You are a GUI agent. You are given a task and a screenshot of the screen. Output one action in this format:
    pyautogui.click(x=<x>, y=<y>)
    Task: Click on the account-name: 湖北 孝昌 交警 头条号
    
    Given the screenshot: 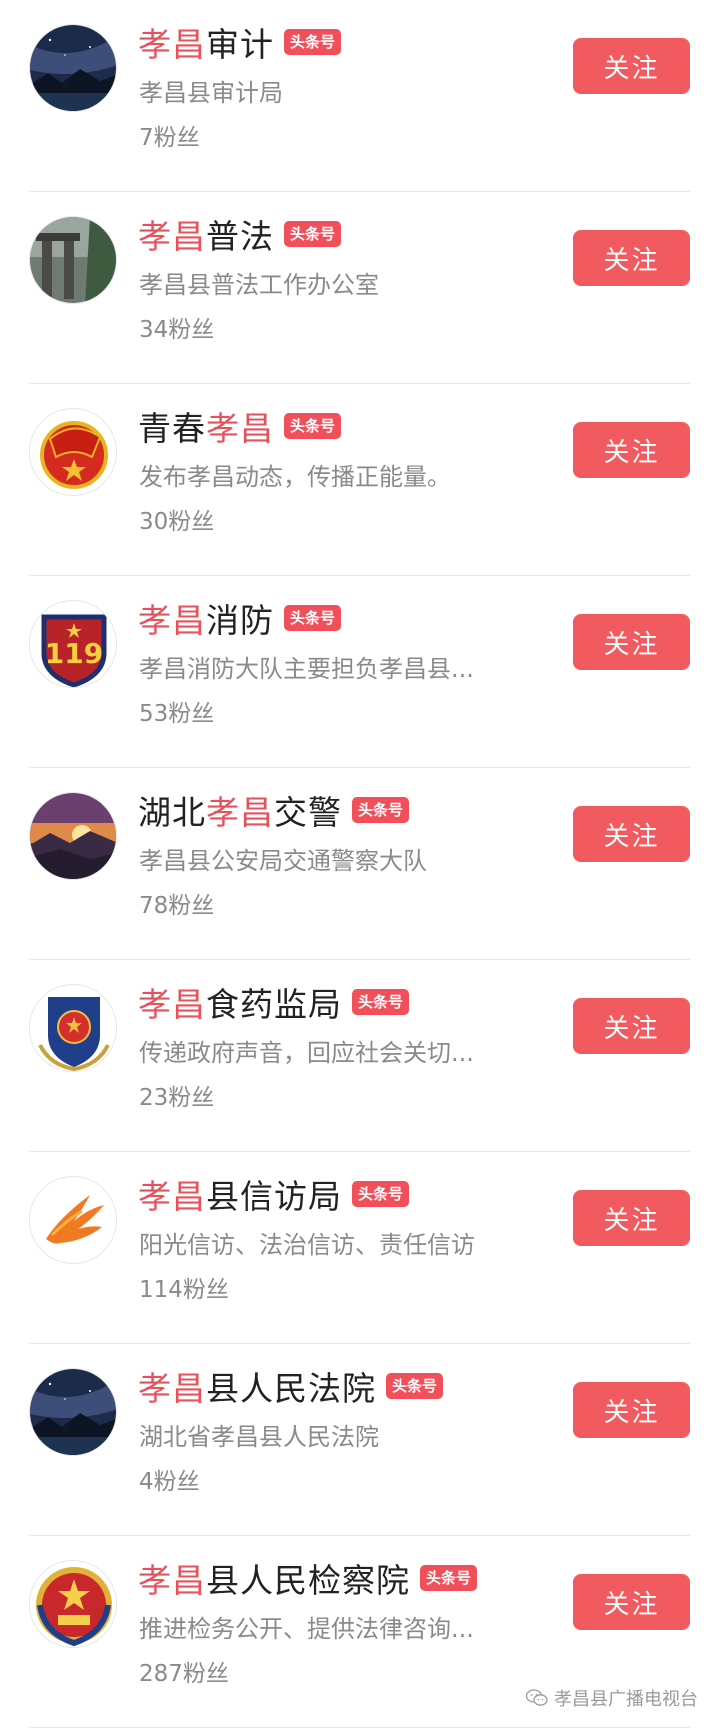 What is the action you would take?
    pyautogui.click(x=274, y=810)
    